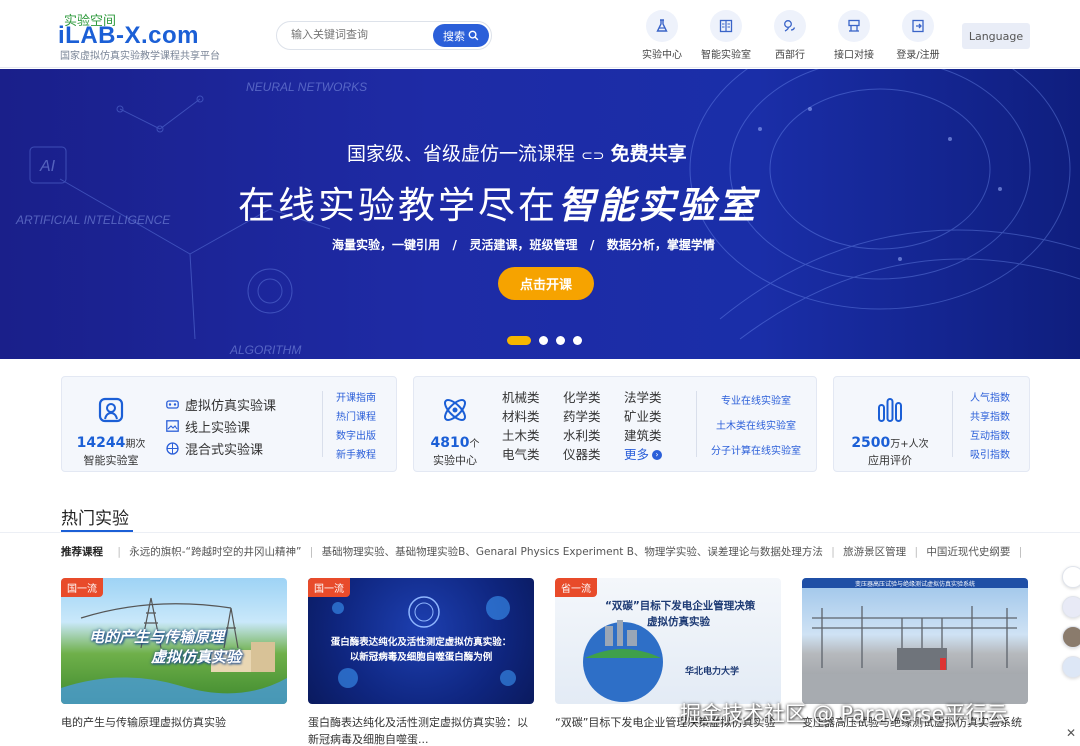 The image size is (1080, 746). I want to click on float-button-avatar, so click(1071, 637).